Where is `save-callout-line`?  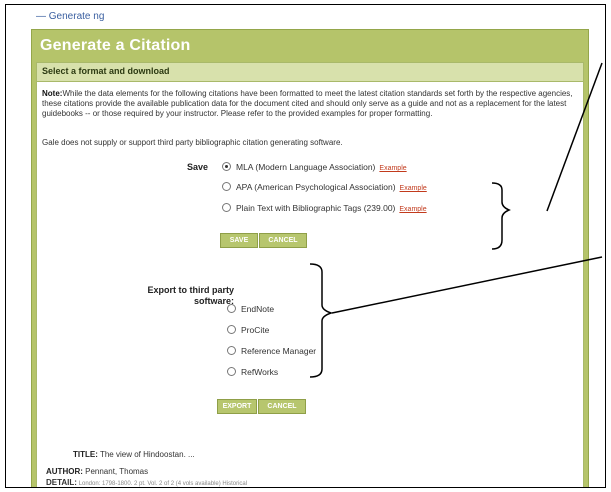
save-callout-line is located at coordinates (574, 137).